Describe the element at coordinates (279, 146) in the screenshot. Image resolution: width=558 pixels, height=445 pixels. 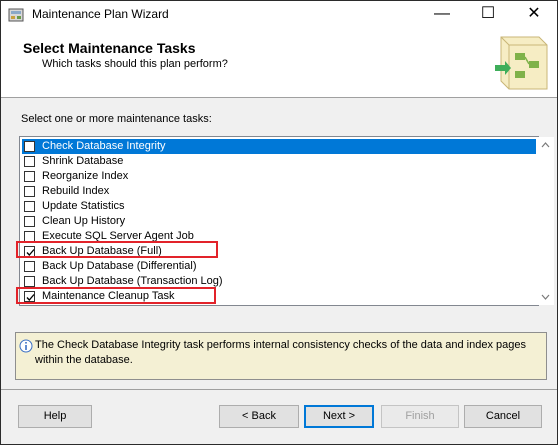
I see `task-item-check-database-integrity: Check Database Integrity` at that location.